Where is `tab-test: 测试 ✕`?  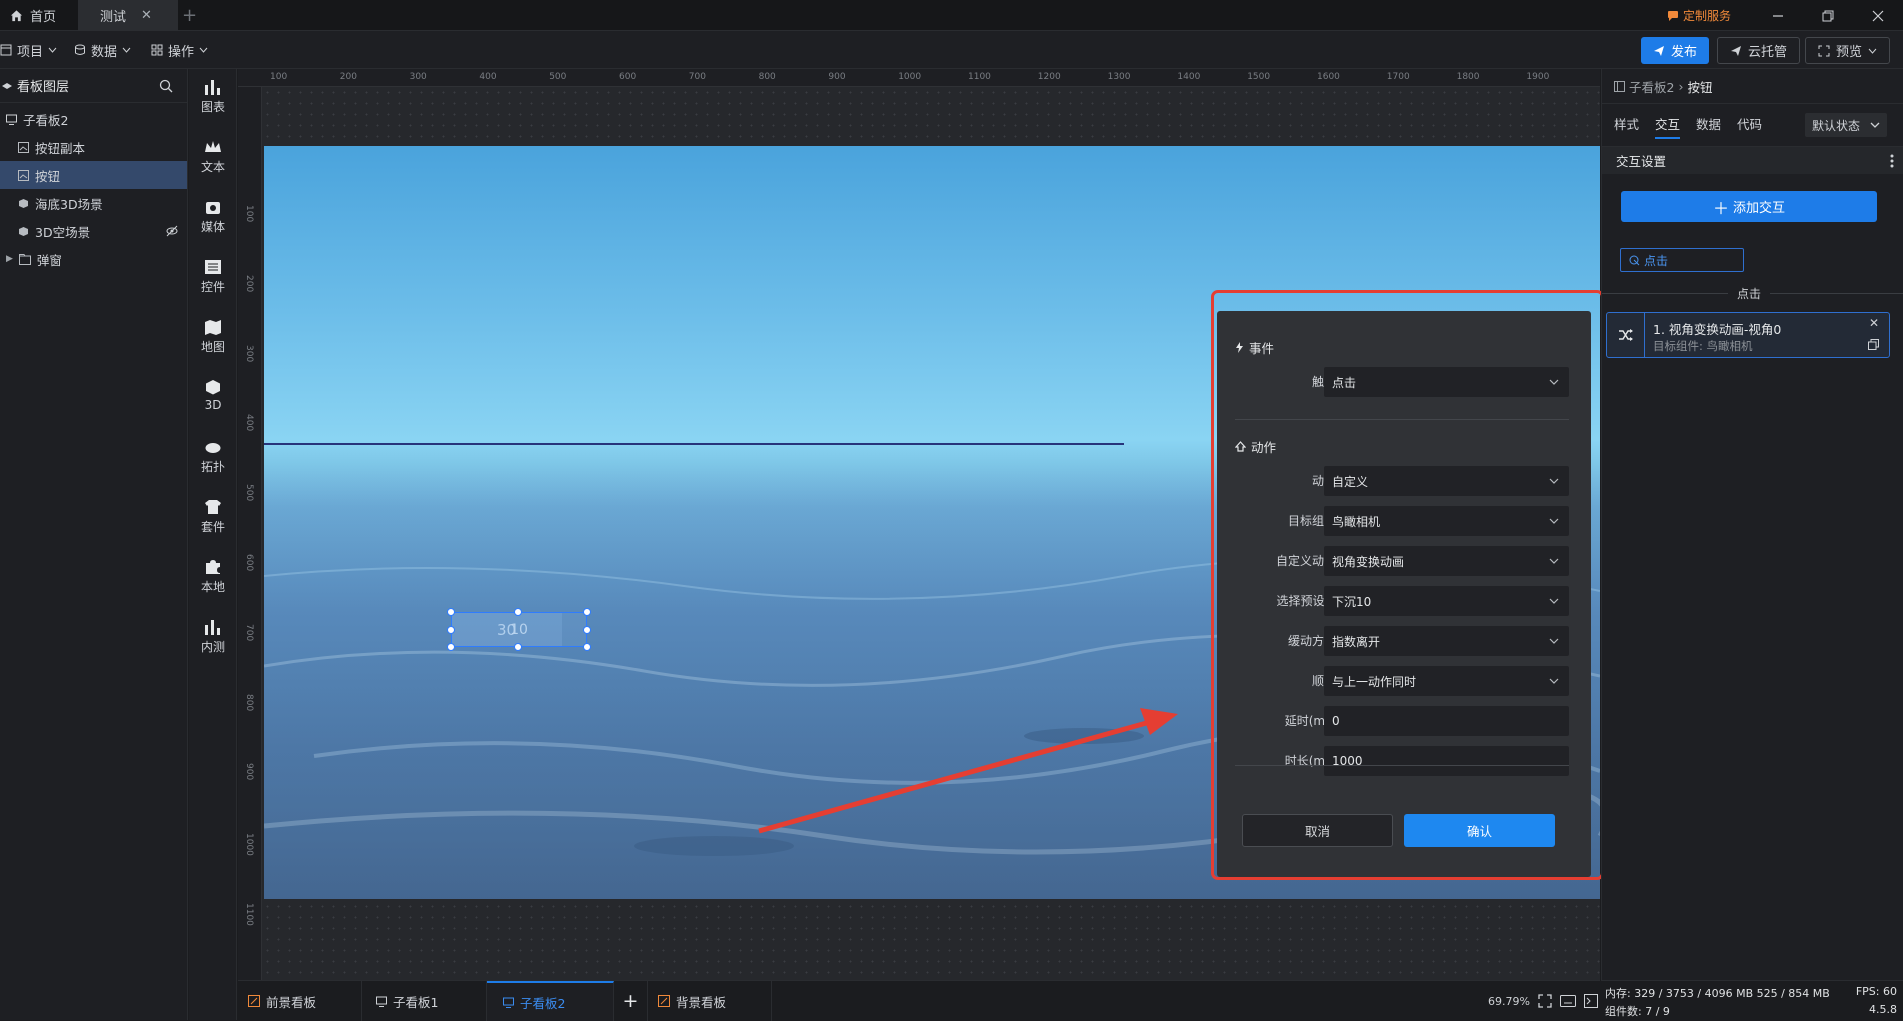 tab-test: 测试 ✕ is located at coordinates (128, 15).